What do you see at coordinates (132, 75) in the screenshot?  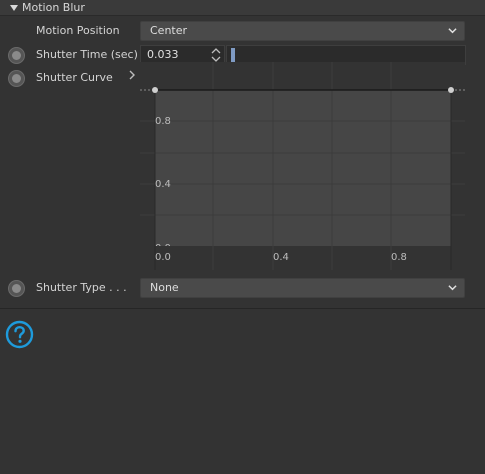 I see `chevron-right-icon` at bounding box center [132, 75].